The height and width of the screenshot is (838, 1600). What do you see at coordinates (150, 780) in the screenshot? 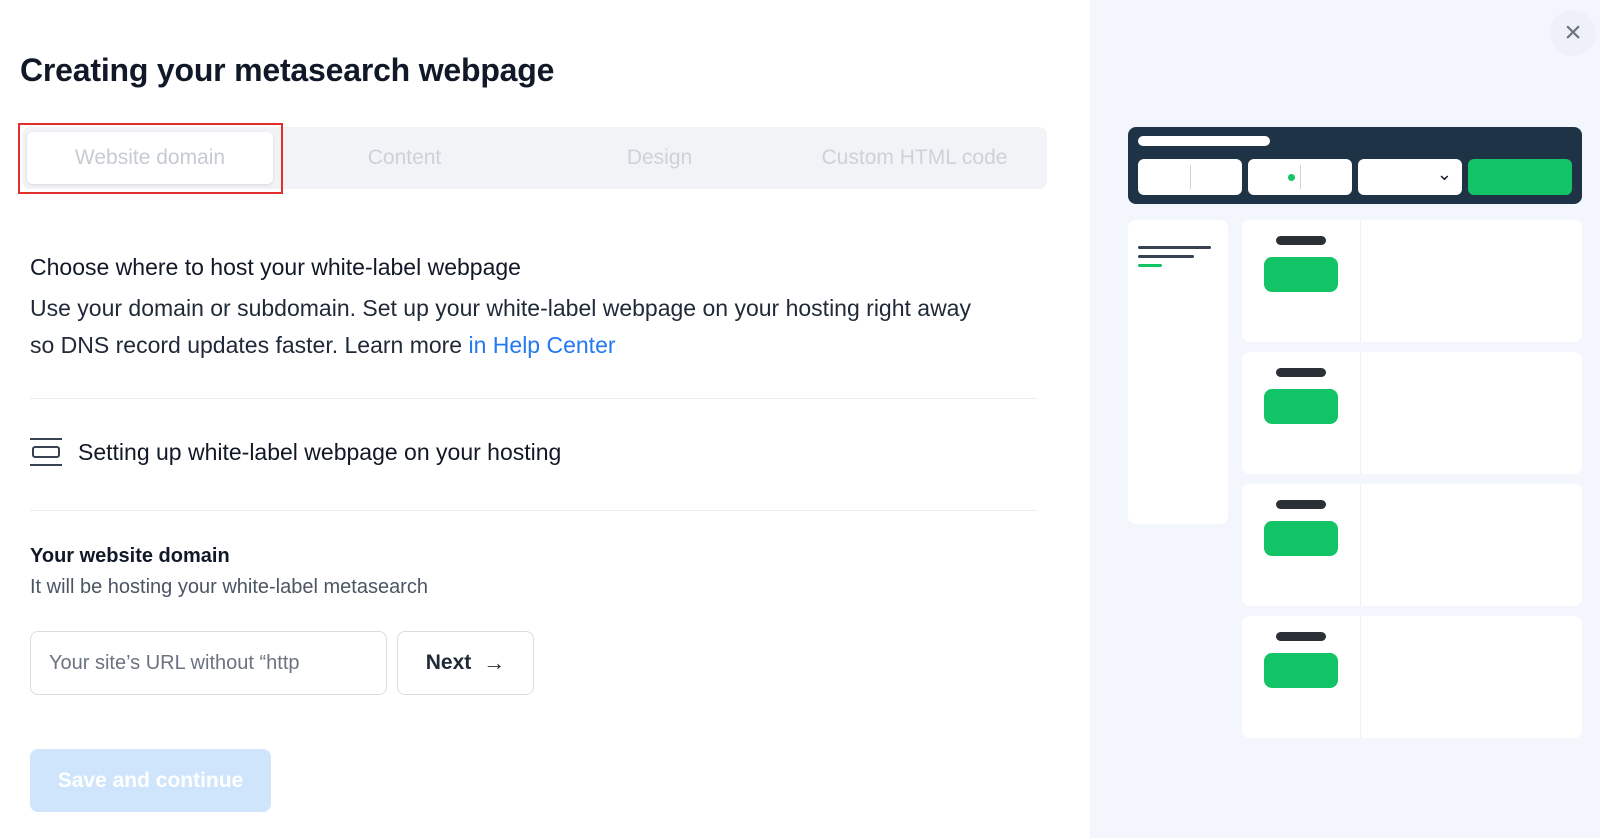
I see `save-and-continue-button: Save and continue` at bounding box center [150, 780].